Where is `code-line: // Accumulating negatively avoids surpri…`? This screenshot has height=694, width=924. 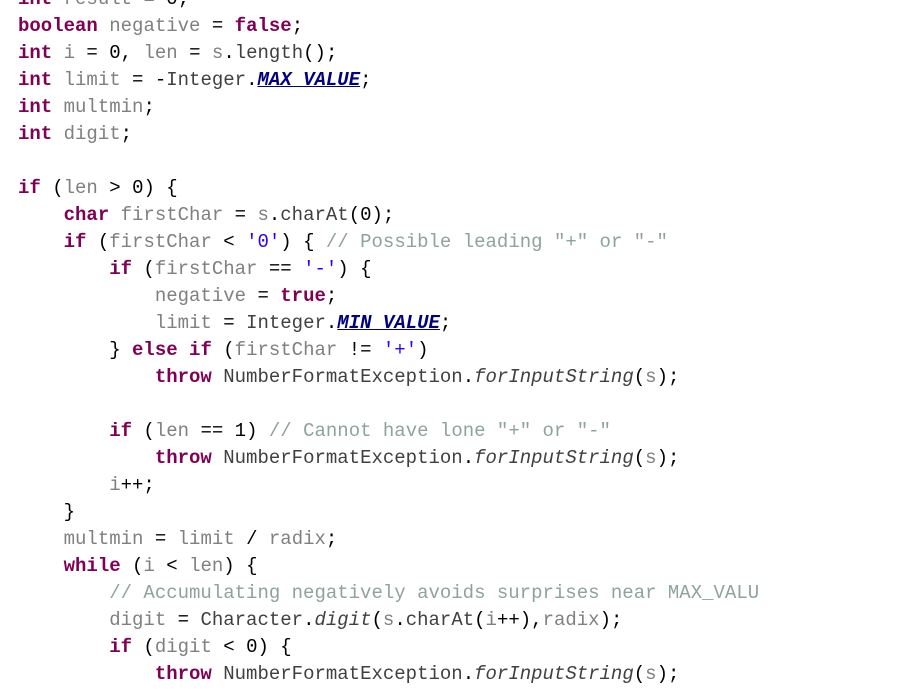
code-line: // Accumulating negatively avoids surpri… is located at coordinates (471, 593).